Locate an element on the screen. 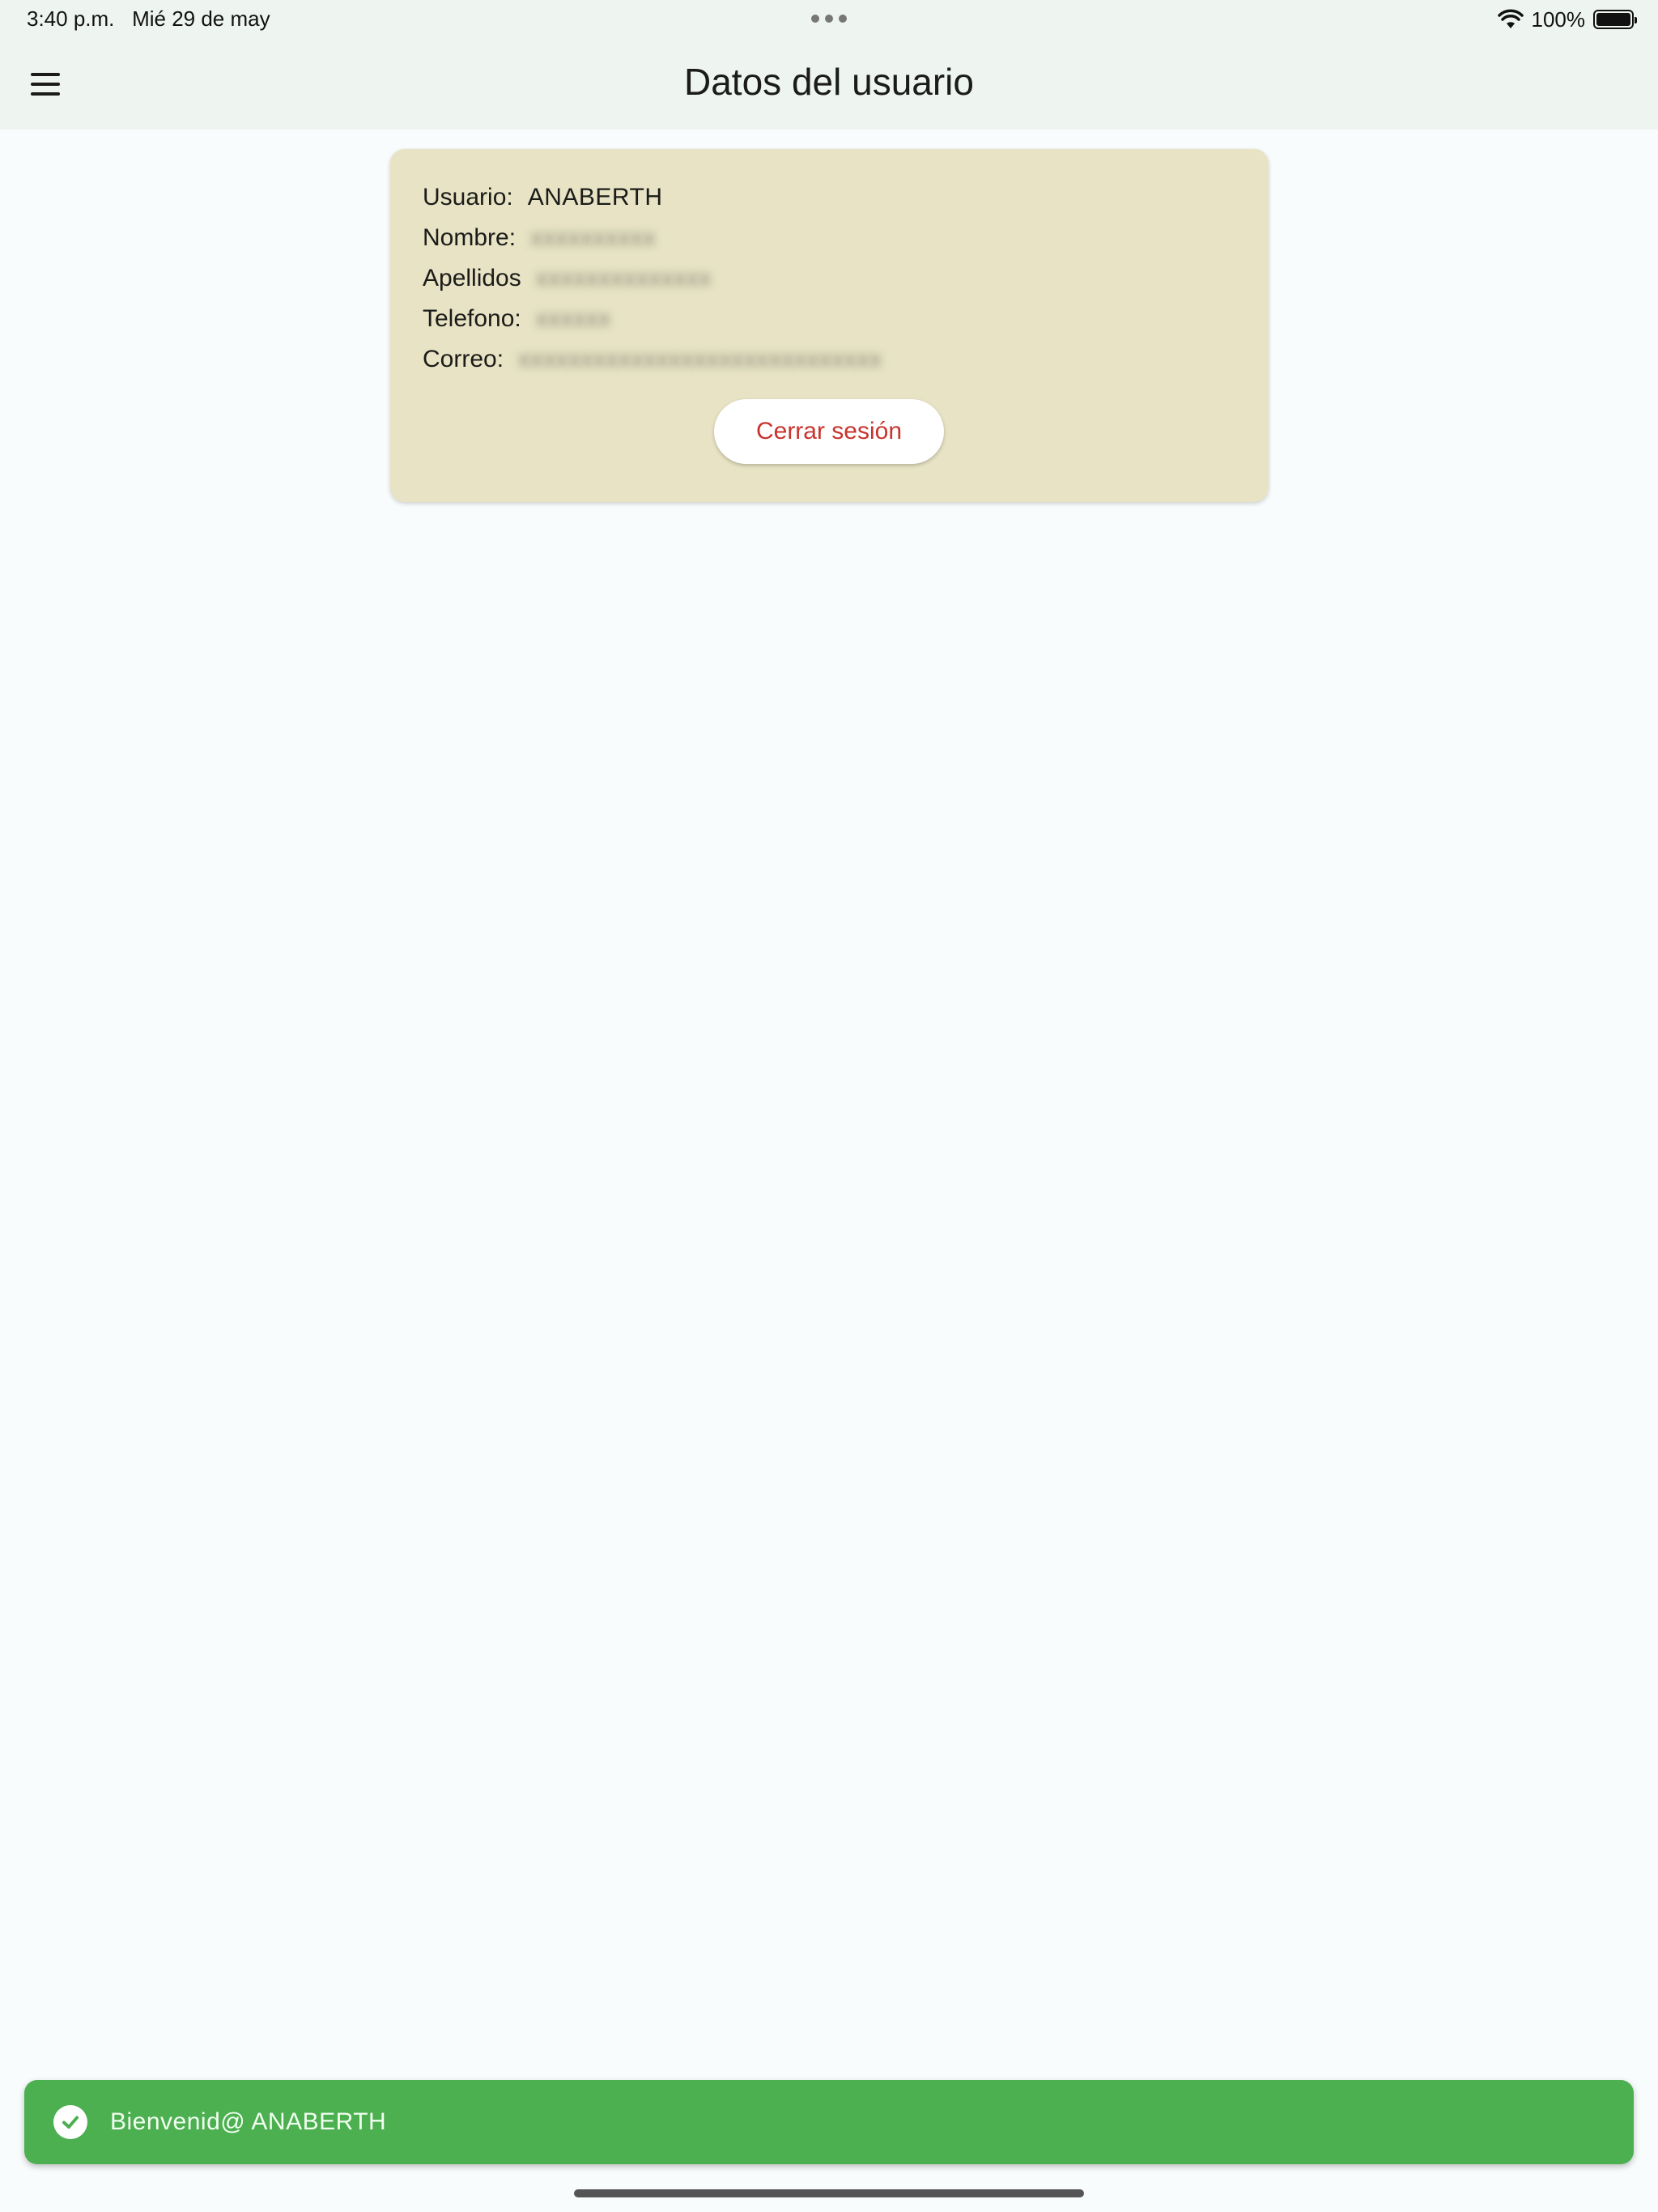  page-title: Datos del usuario is located at coordinates (829, 82).